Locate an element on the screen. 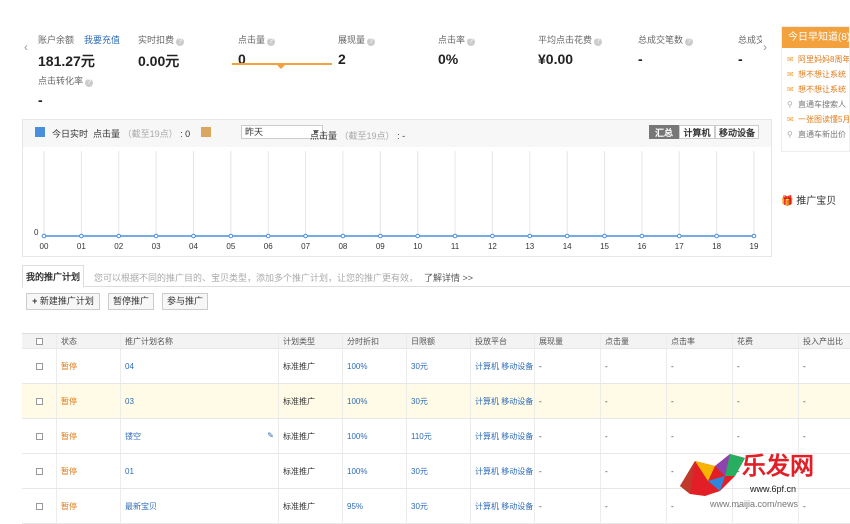 This screenshot has width=850, height=524. cell-name: 04 is located at coordinates (129, 366).